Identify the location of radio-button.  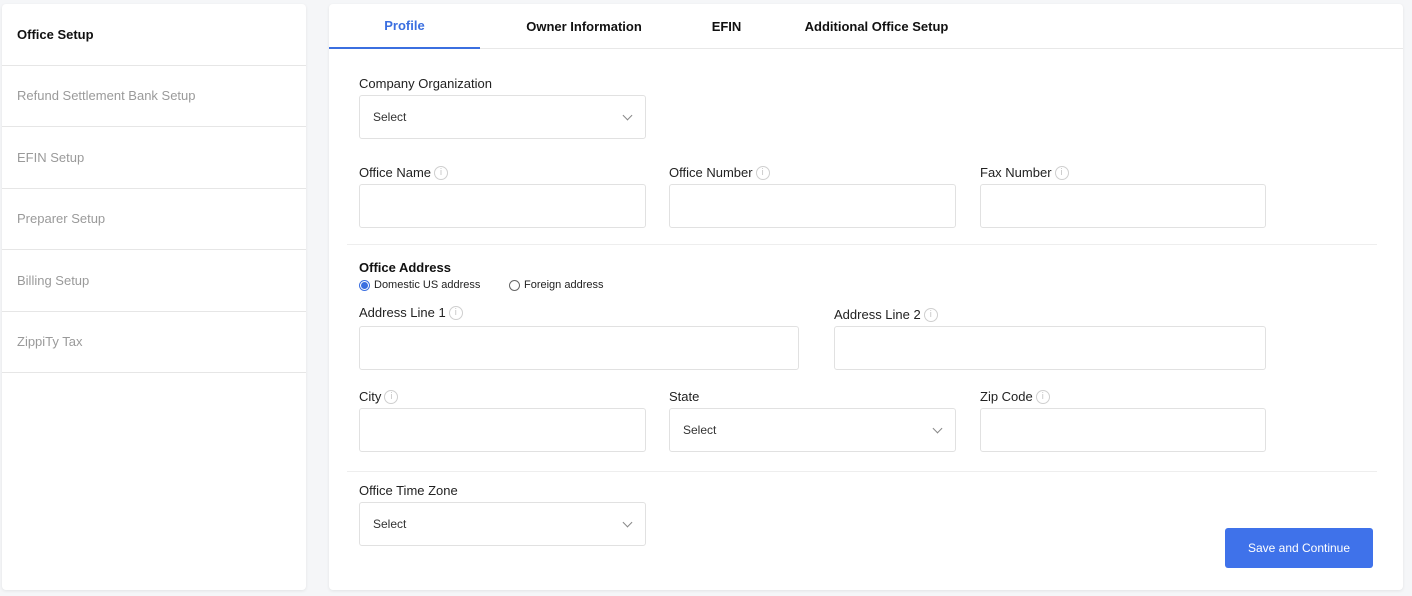
(514, 285).